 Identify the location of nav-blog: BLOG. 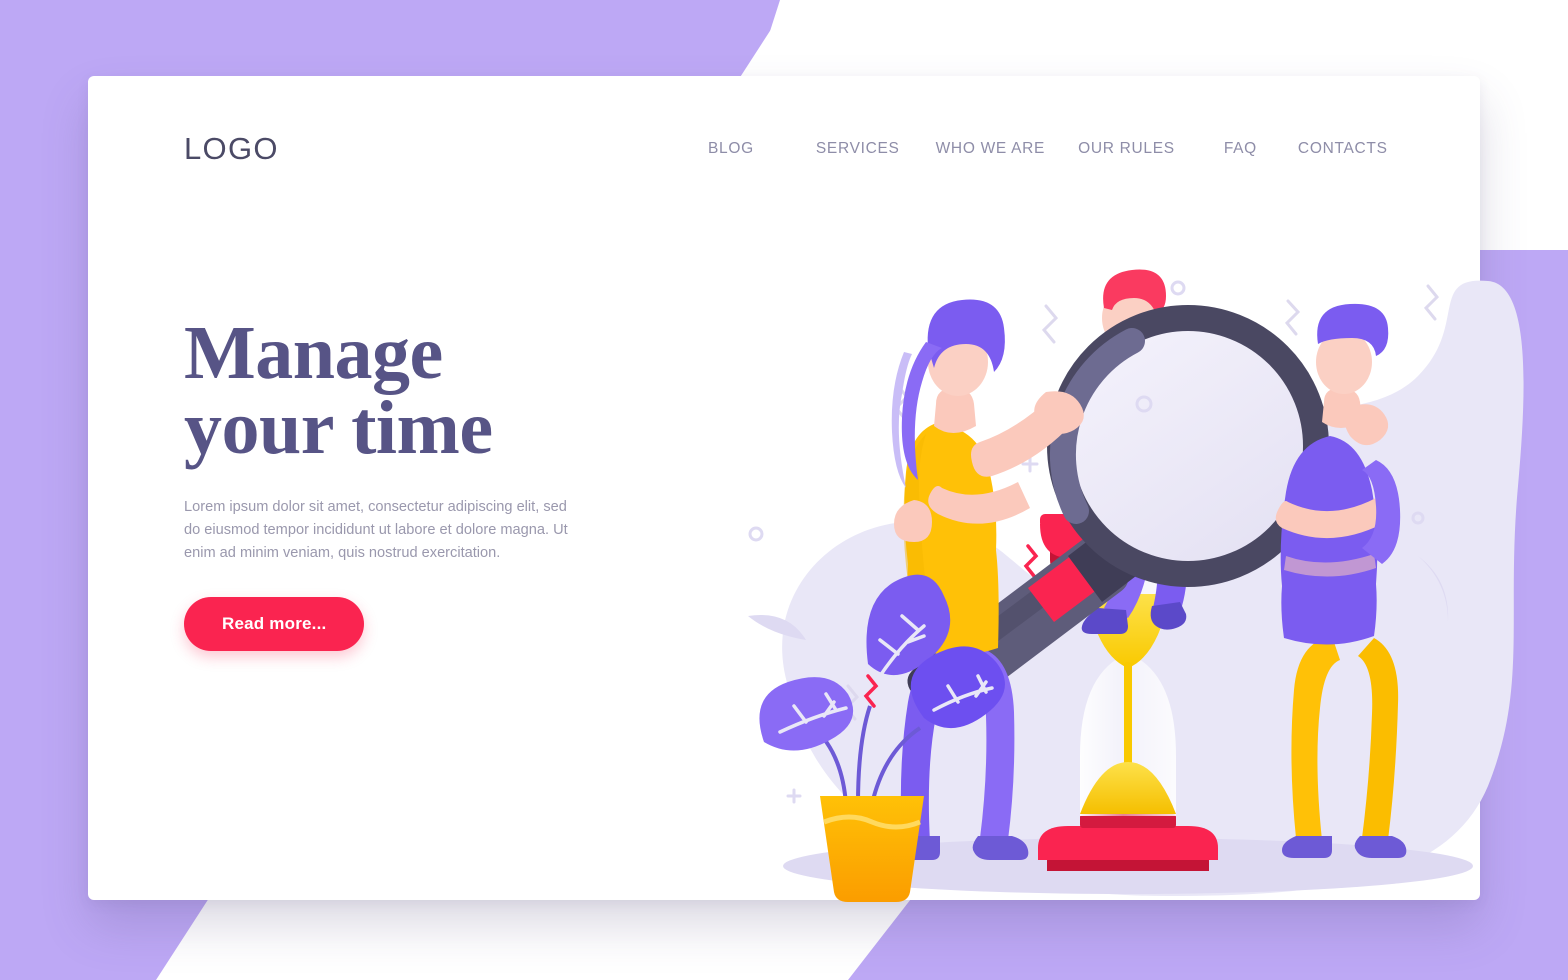
(731, 149).